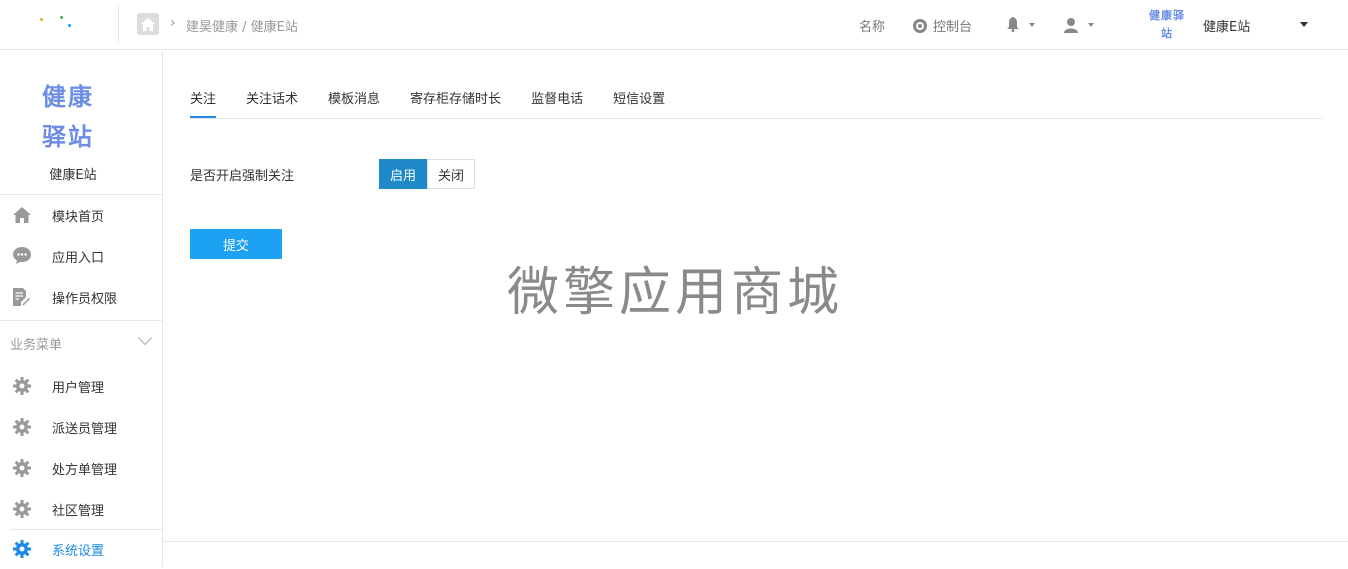 The height and width of the screenshot is (569, 1348). Describe the element at coordinates (236, 244) in the screenshot. I see `submit-button: 提交` at that location.